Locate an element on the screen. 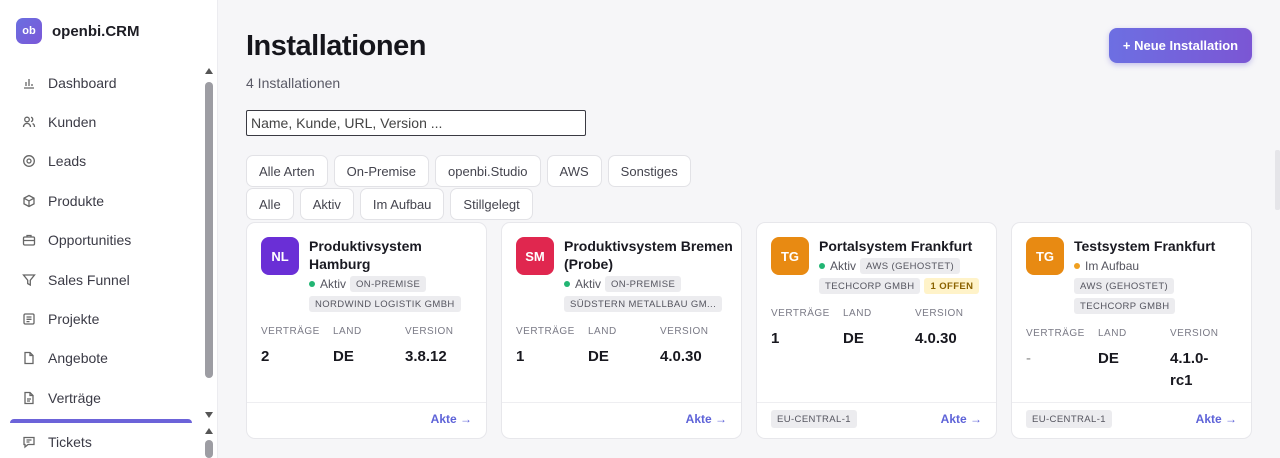 The width and height of the screenshot is (1280, 458). sidebar-item-kunden: Kunden is located at coordinates (100, 121).